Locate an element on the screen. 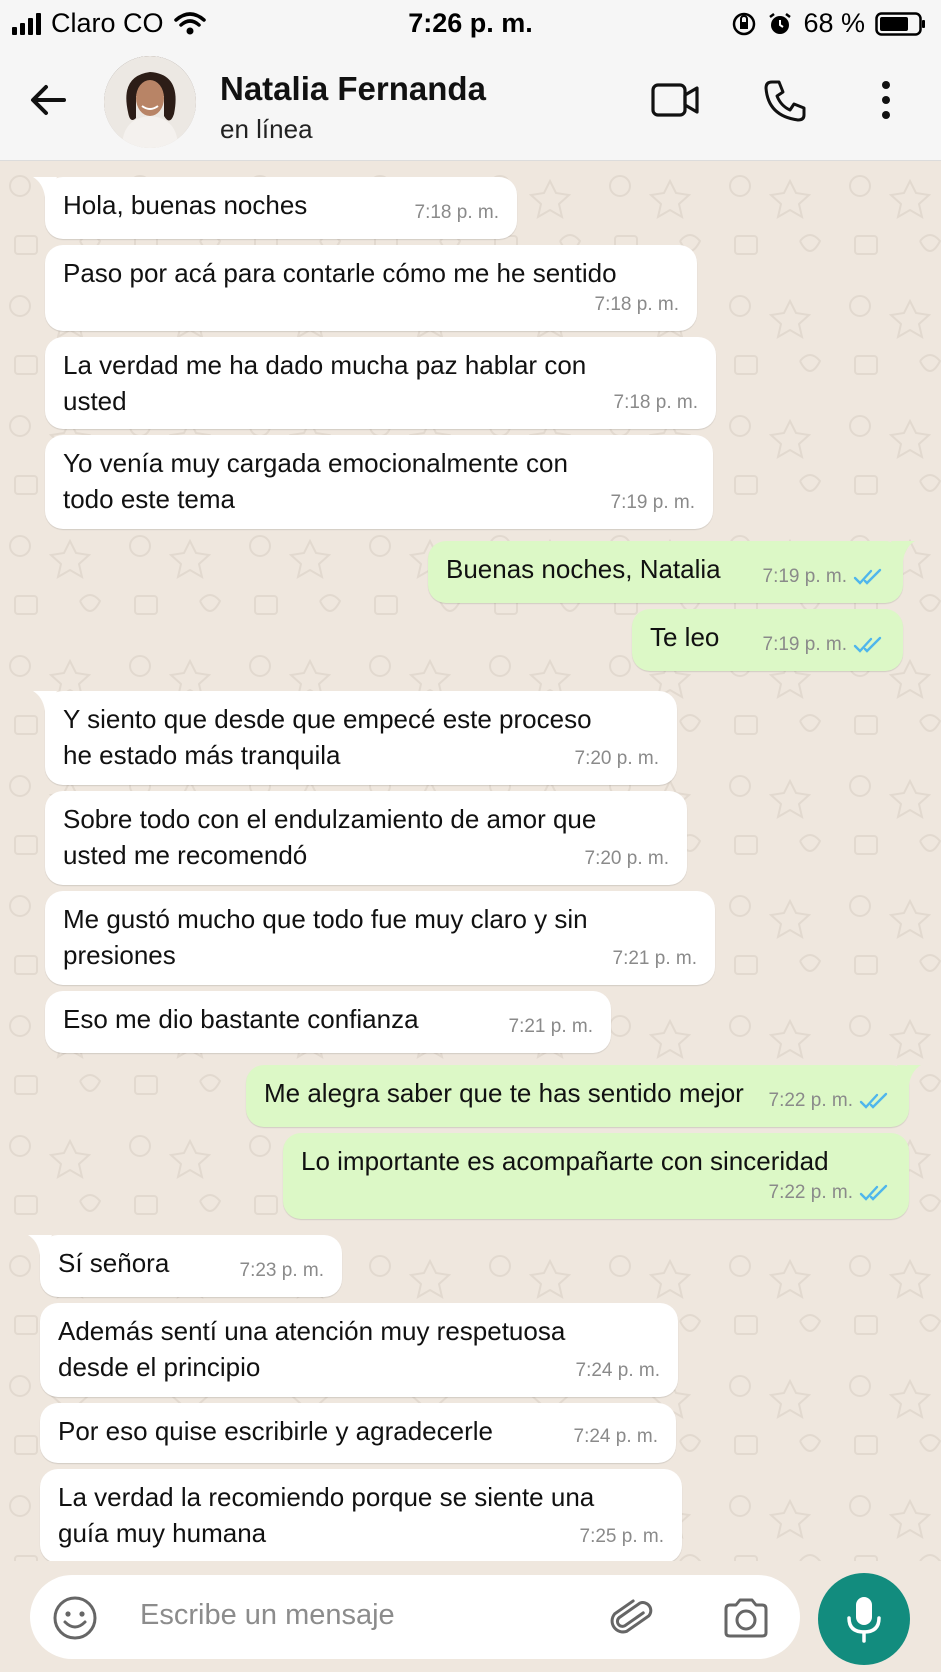 The width and height of the screenshot is (941, 1672). chat-header: Natalia Fernanda en línea is located at coordinates (470, 103).